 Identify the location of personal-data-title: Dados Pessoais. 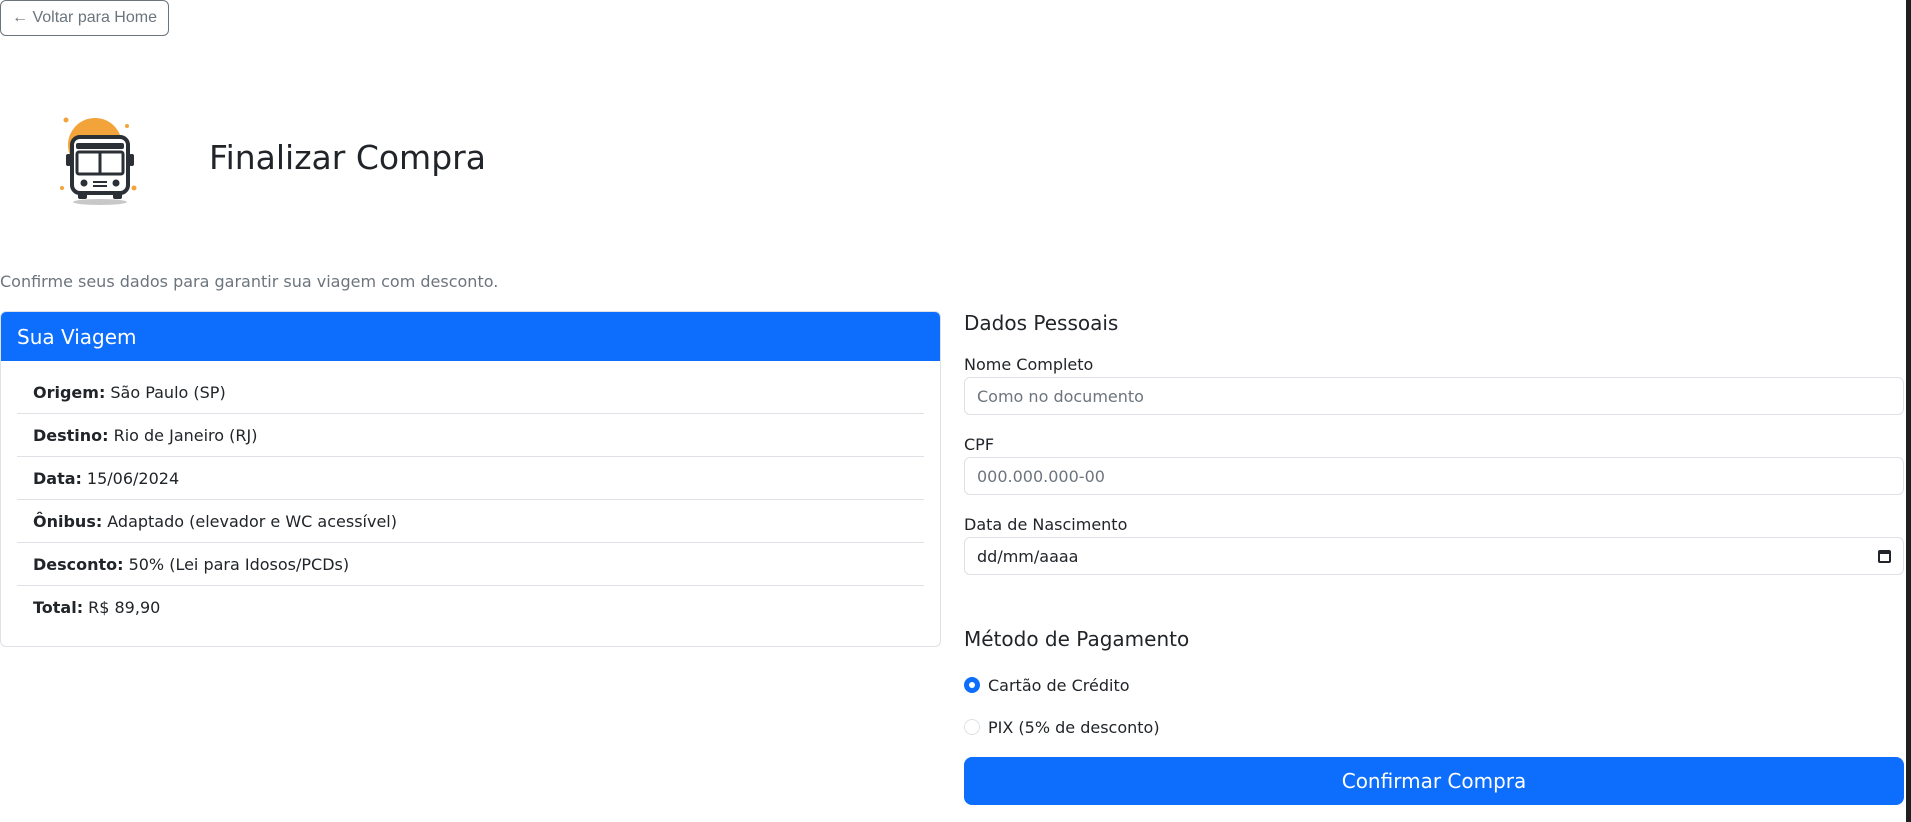
(1041, 323).